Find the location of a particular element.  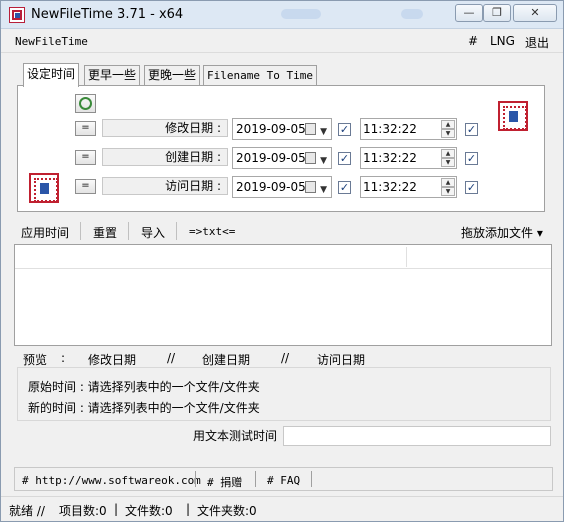

text-test-label: 用文本测试时间 is located at coordinates (235, 436).